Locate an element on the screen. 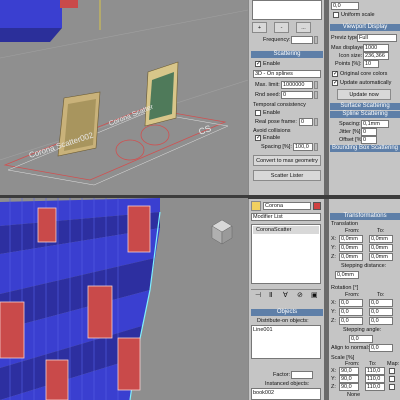 This screenshot has width=400, height=400. modifier-list-dropdown: Modifier List is located at coordinates (286, 217).